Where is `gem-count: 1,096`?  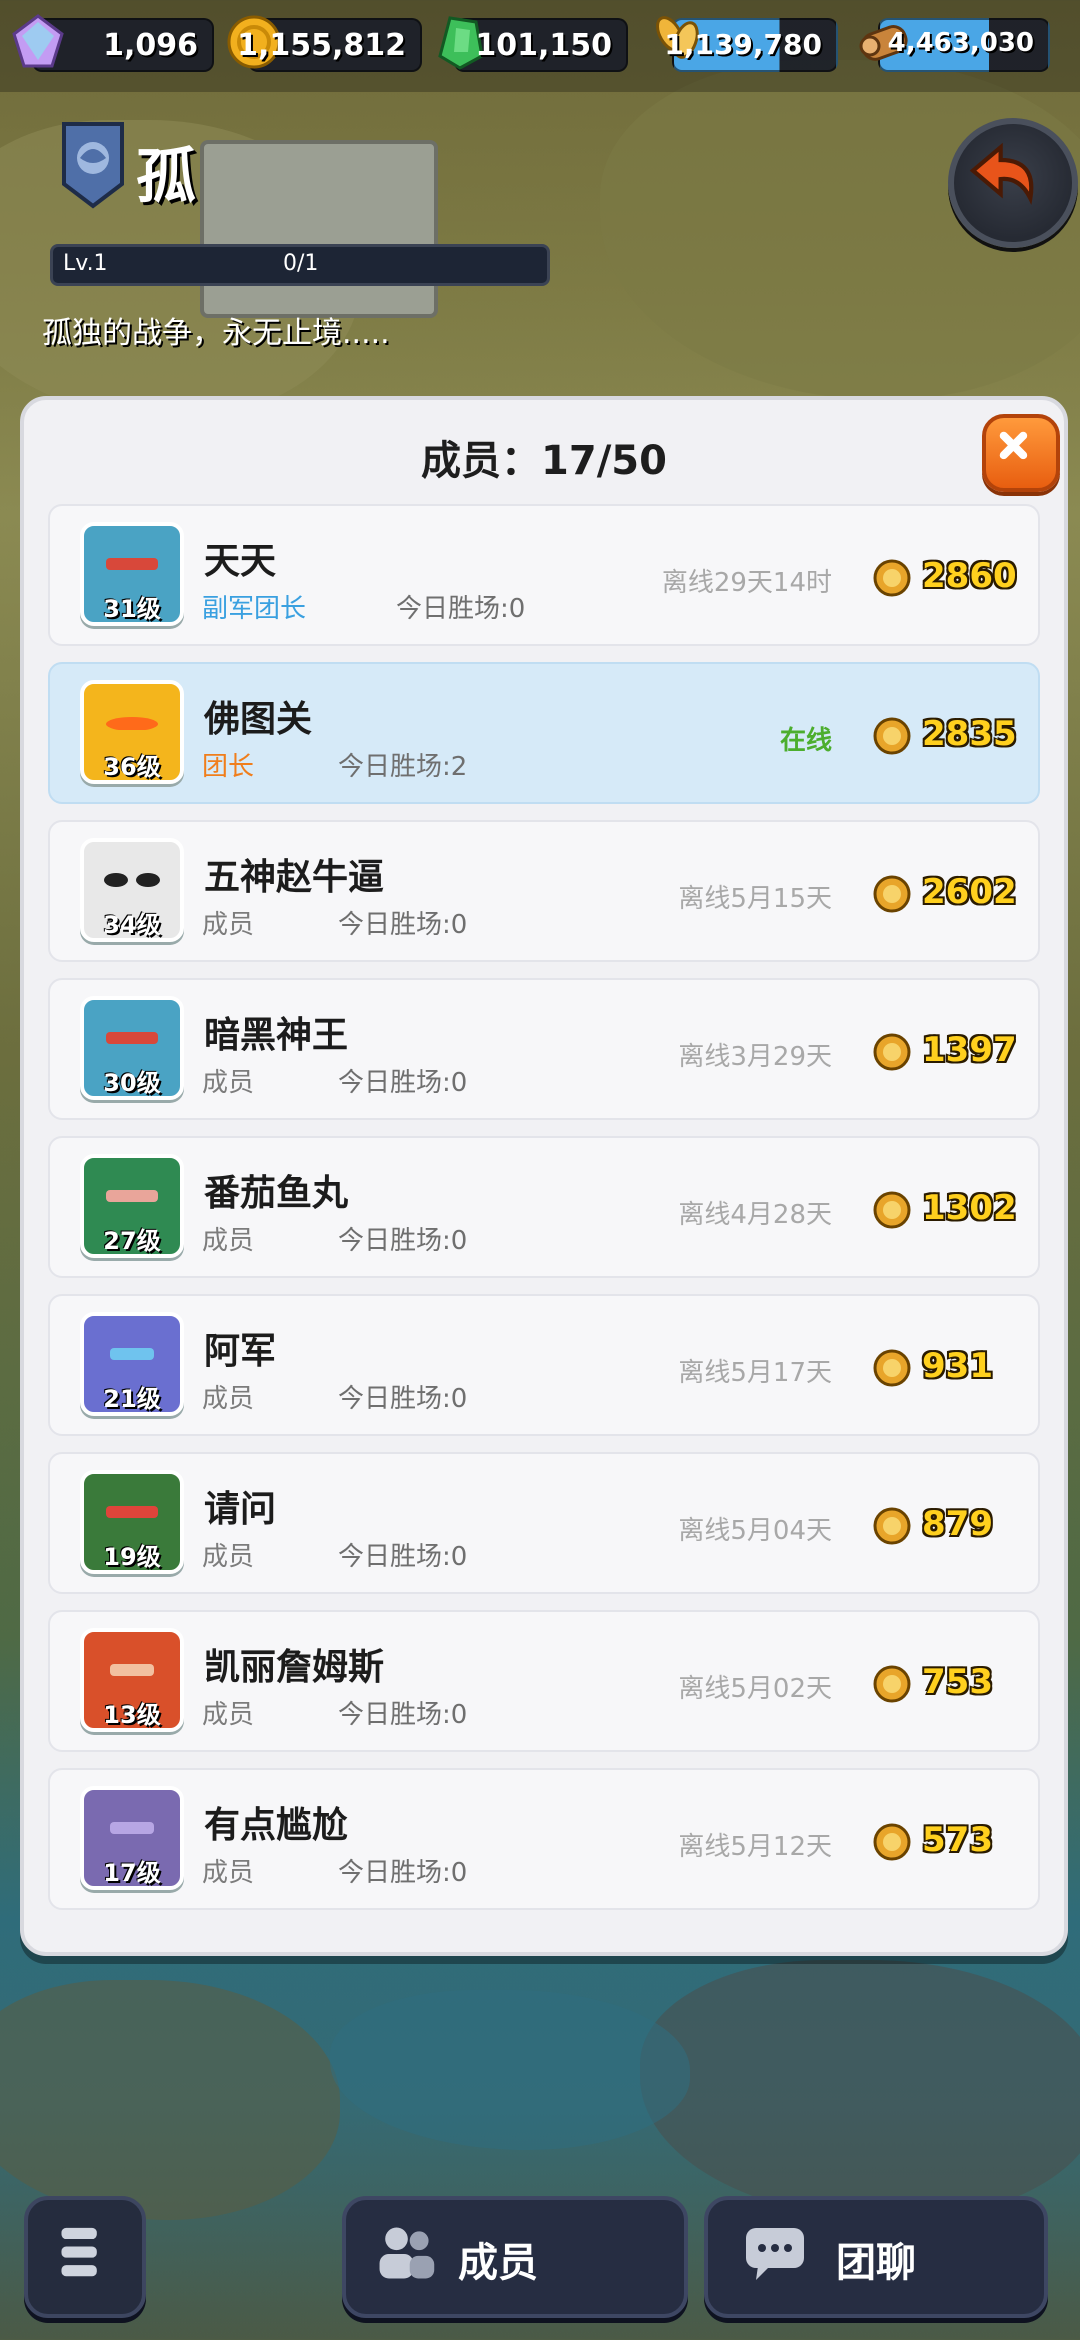
gem-count: 1,096 is located at coordinates (150, 45).